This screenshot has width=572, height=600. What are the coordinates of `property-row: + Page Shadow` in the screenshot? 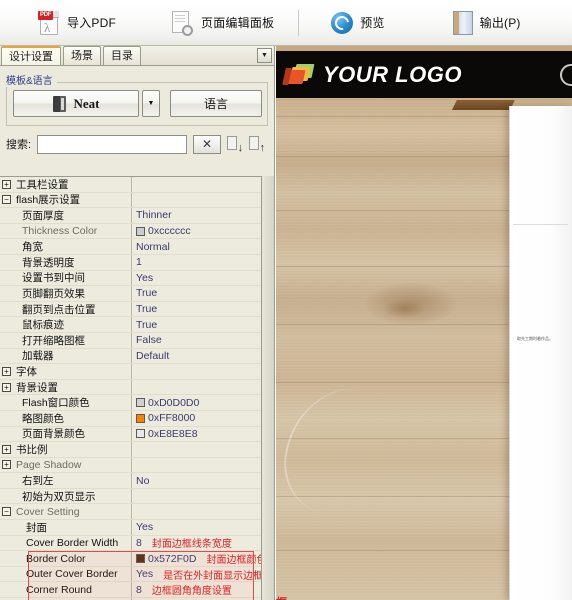 It's located at (131, 465).